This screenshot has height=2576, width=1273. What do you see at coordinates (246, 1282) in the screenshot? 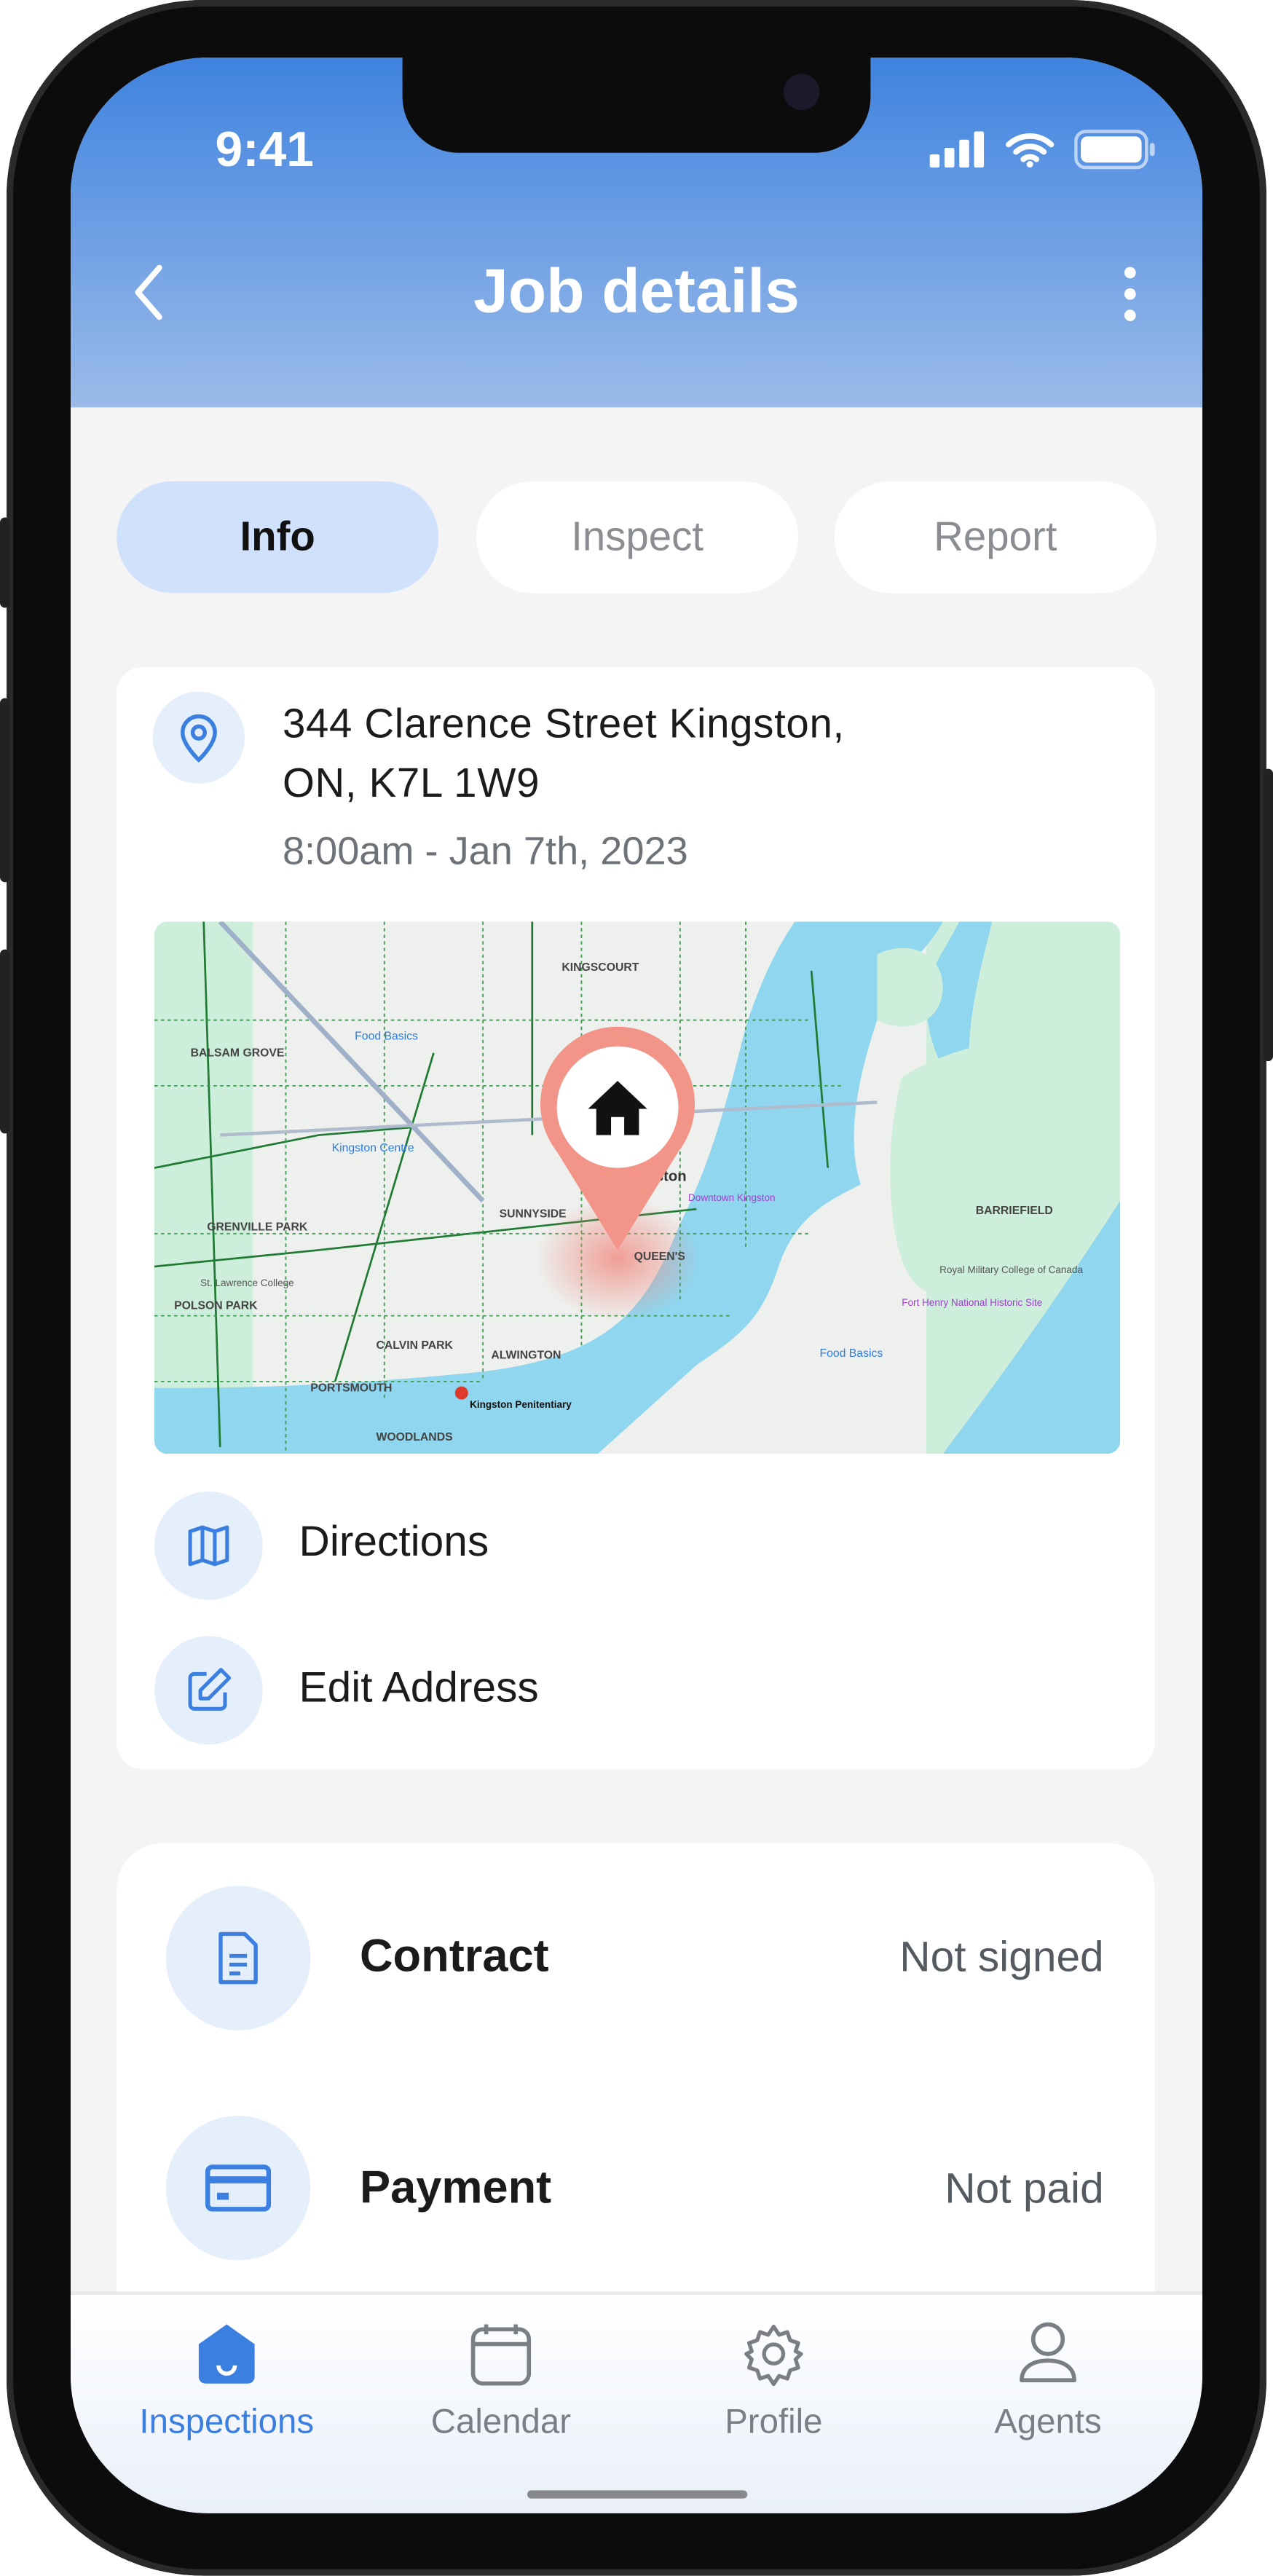
I see `map-label-college: St. Lawrence College` at bounding box center [246, 1282].